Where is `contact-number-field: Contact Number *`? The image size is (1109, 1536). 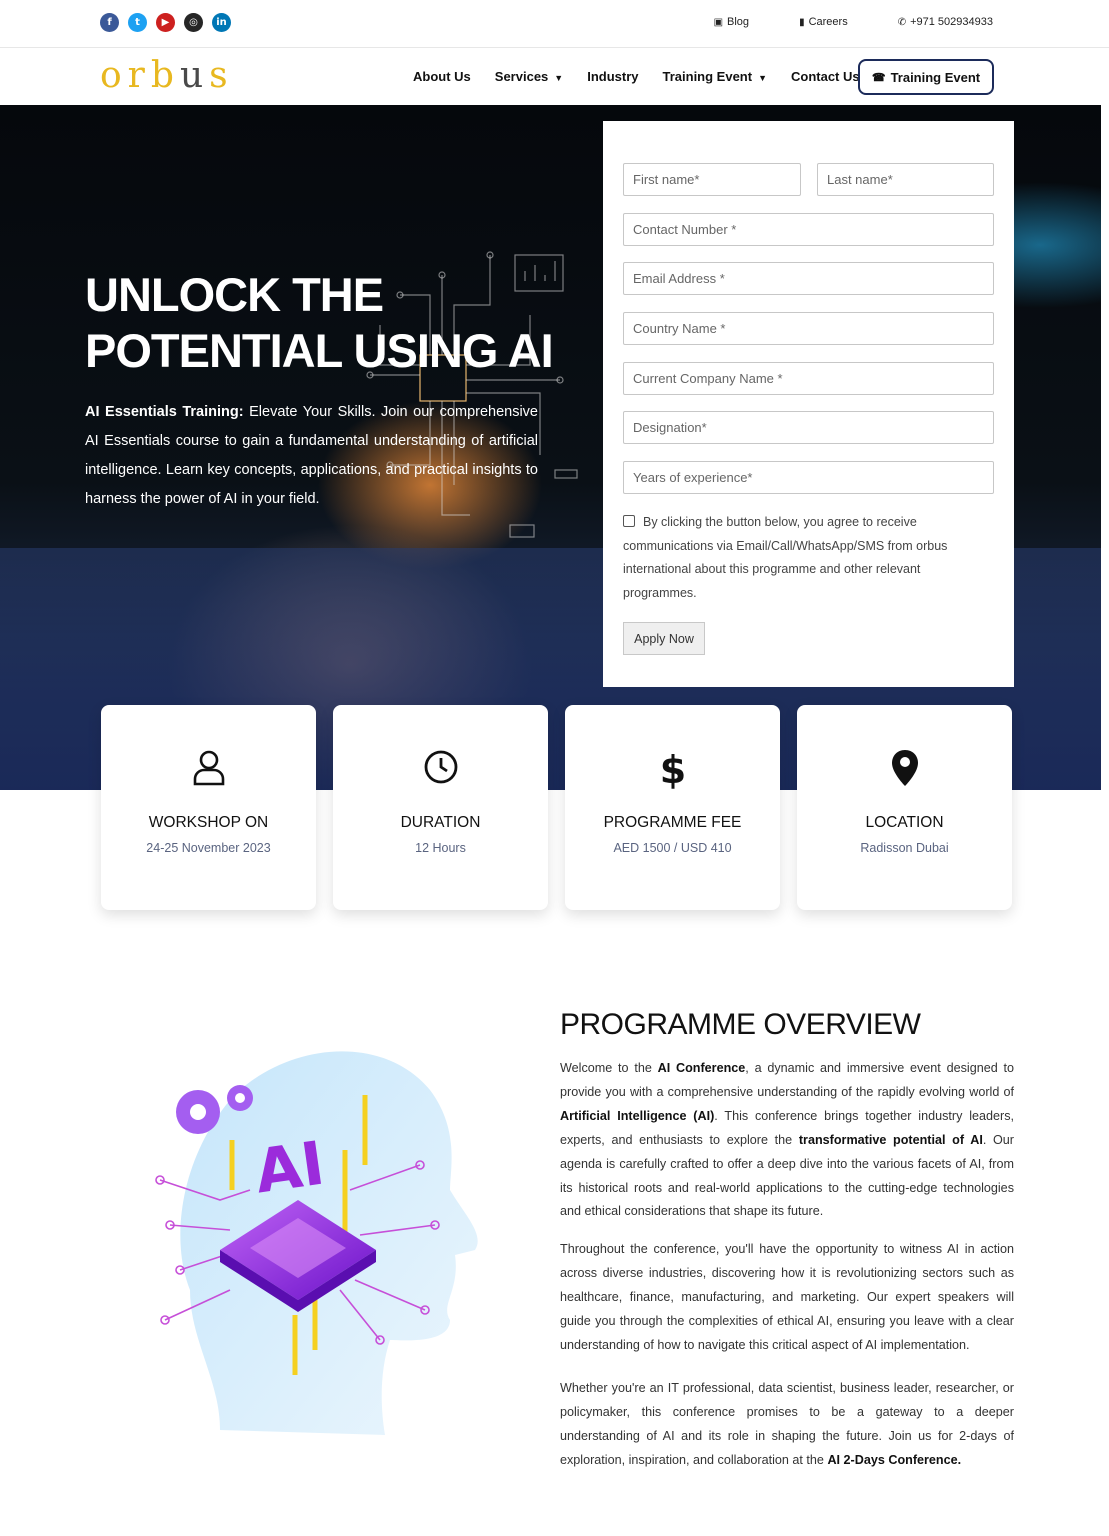
contact-number-field: Contact Number * is located at coordinates (808, 229).